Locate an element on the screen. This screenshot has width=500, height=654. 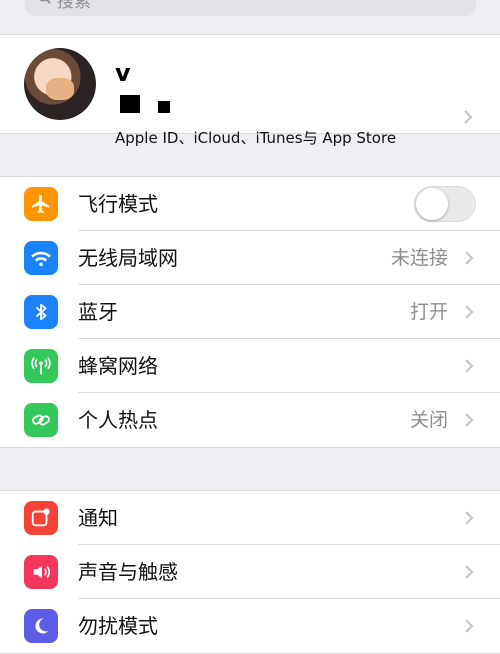
bluetooth-icon is located at coordinates (41, 312).